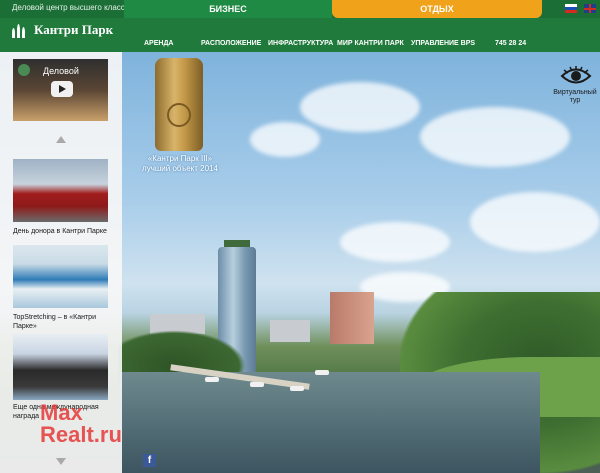 The width and height of the screenshot is (600, 473). I want to click on scroll-up-icon, so click(61, 139).